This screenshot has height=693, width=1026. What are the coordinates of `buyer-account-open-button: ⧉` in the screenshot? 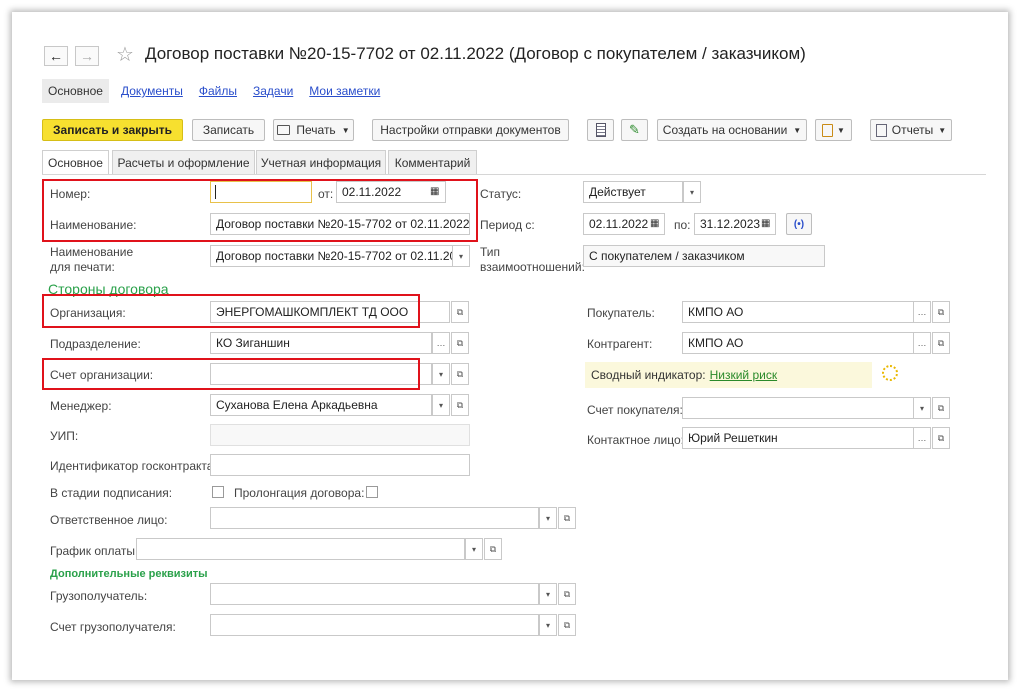 It's located at (941, 408).